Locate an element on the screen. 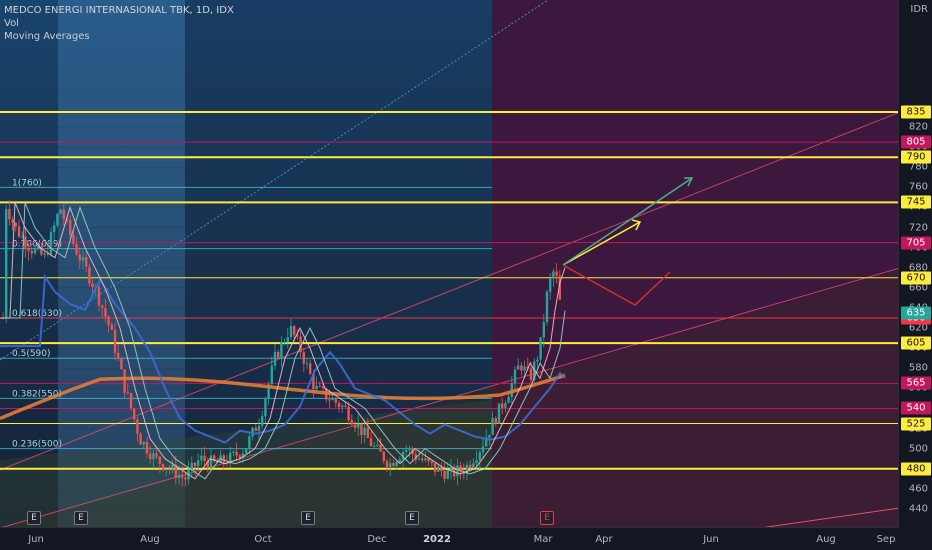 Image resolution: width=932 pixels, height=550 pixels. price-level-badge: 540 is located at coordinates (916, 408).